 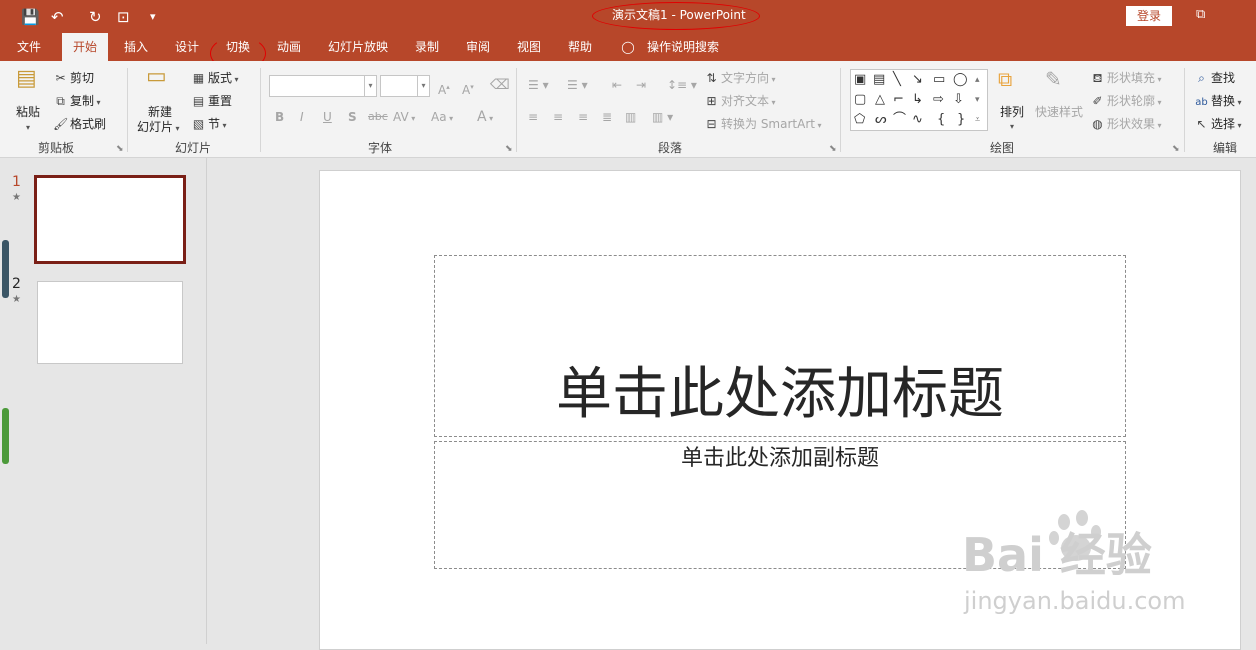 What do you see at coordinates (583, 117) in the screenshot?
I see `align-right-icon: ≡` at bounding box center [583, 117].